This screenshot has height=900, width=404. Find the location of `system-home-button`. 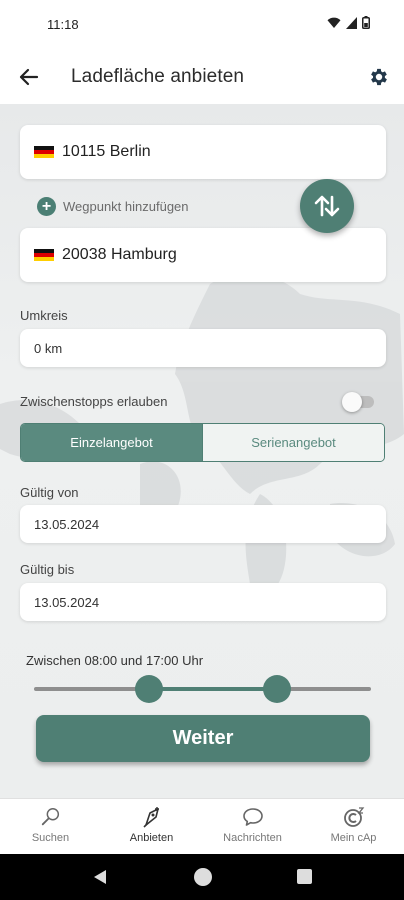

system-home-button is located at coordinates (203, 877).